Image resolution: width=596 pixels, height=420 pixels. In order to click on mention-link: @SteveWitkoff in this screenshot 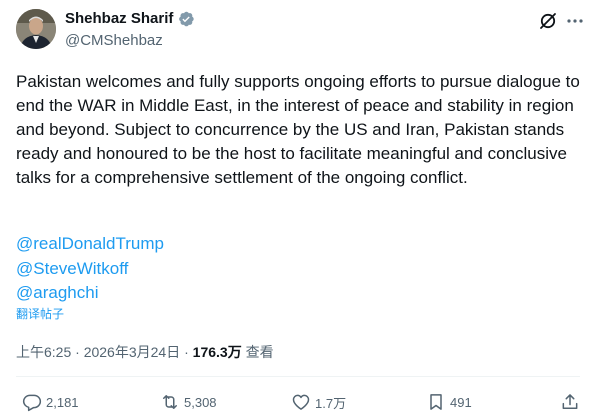, I will do `click(90, 269)`.